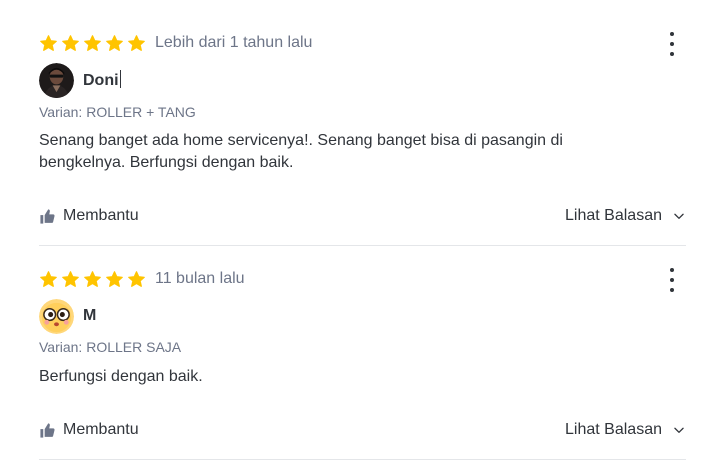  I want to click on user-photo-avatar, so click(56, 80).